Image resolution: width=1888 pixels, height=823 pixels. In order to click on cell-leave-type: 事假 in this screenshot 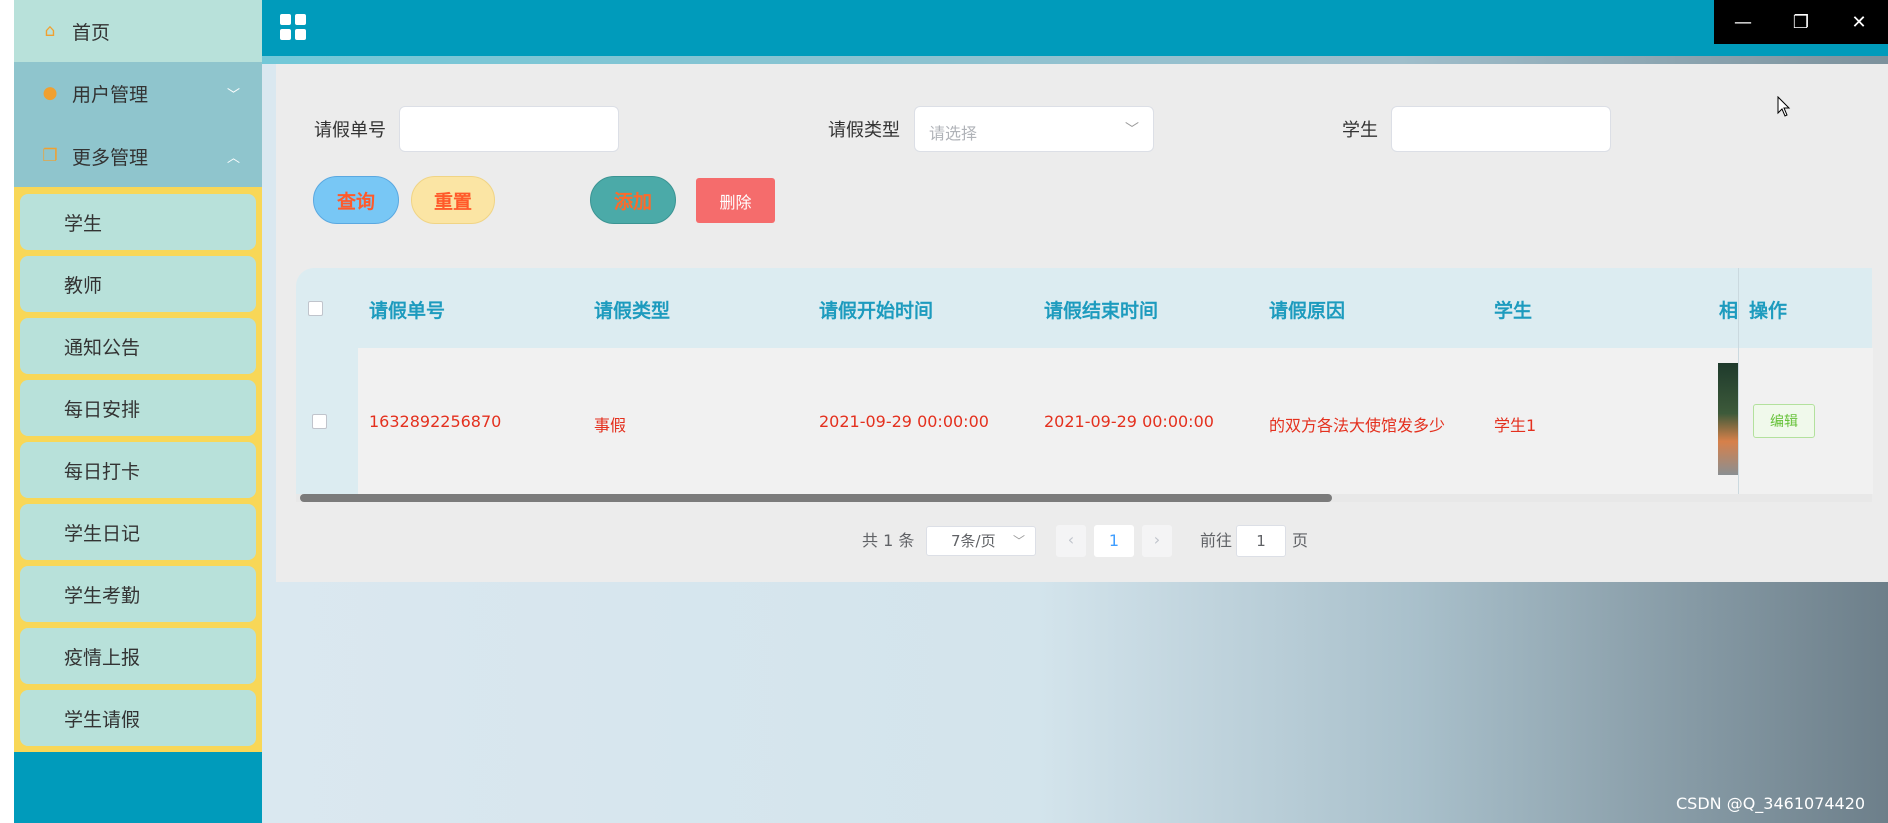, I will do `click(610, 425)`.